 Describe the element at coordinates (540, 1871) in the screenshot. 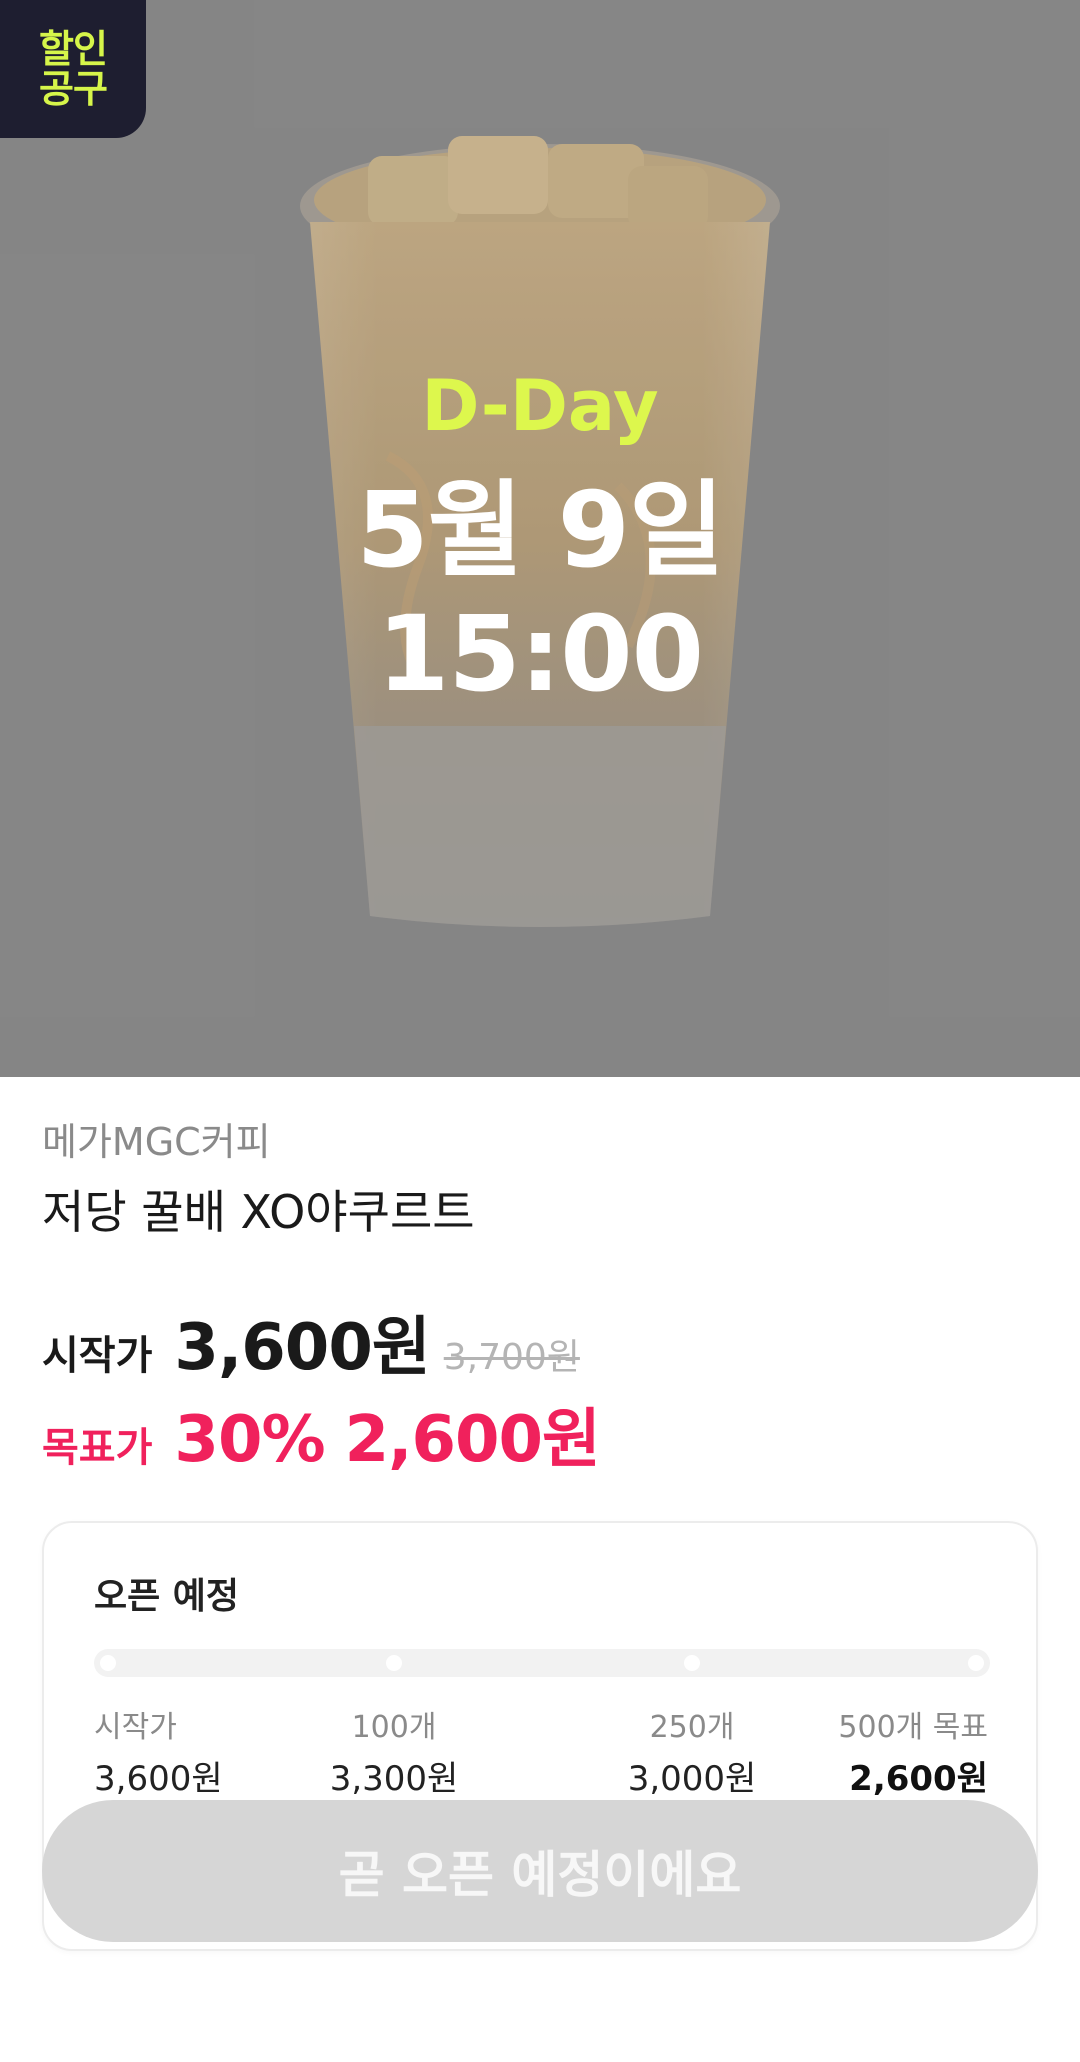

I see `coming-soon-button: 곧 오픈 예정이에요` at that location.